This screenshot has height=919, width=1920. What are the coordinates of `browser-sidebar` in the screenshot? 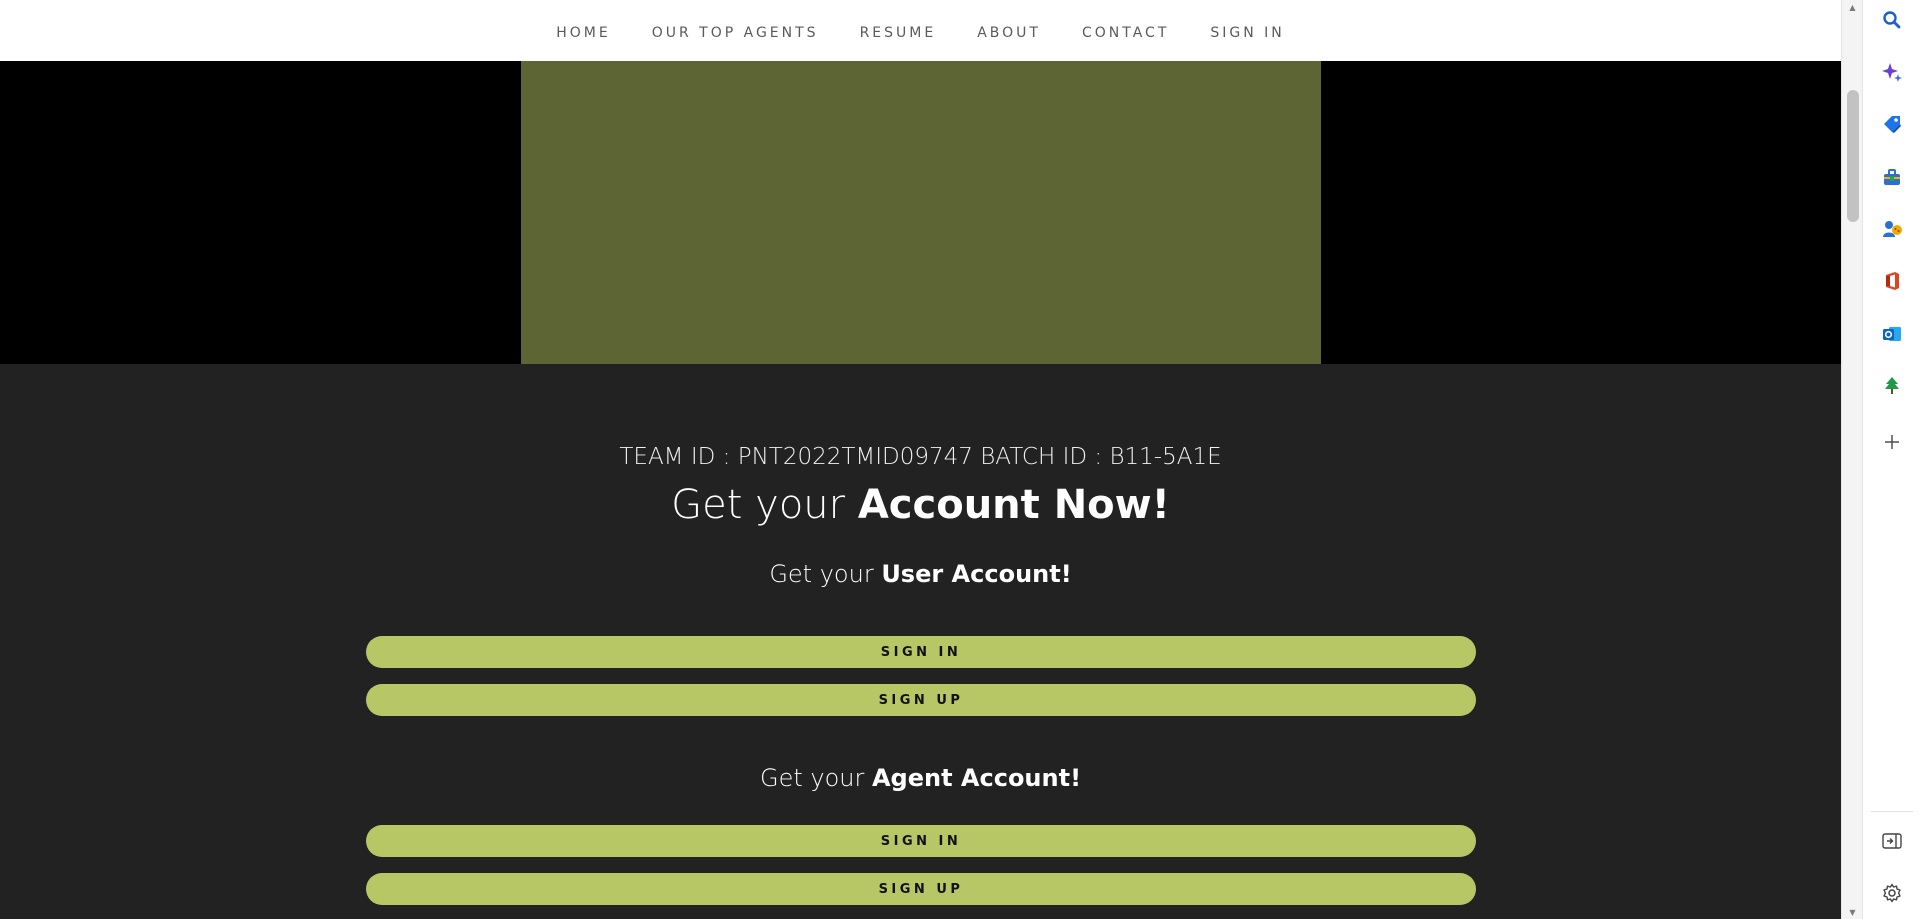 It's located at (1891, 459).